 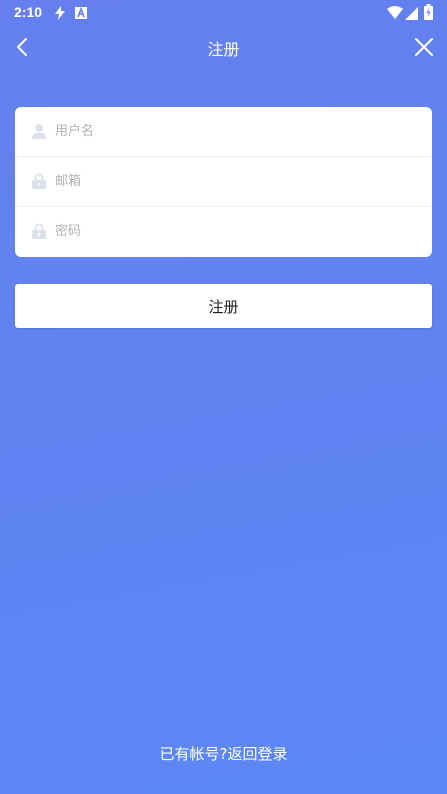 I want to click on nav-bar: 注册, so click(x=223, y=47).